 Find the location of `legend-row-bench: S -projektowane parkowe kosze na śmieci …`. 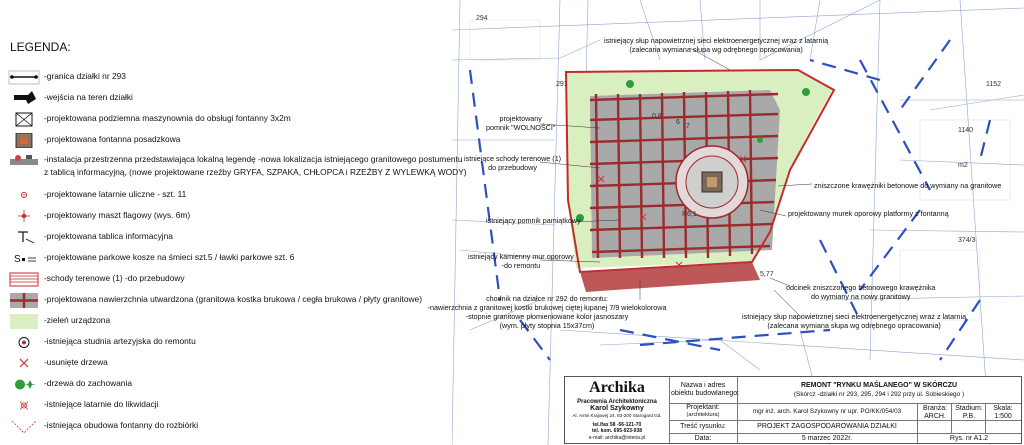

legend-row-bench: S -projektowane parkowe kosze na śmieci … is located at coordinates (230, 259).